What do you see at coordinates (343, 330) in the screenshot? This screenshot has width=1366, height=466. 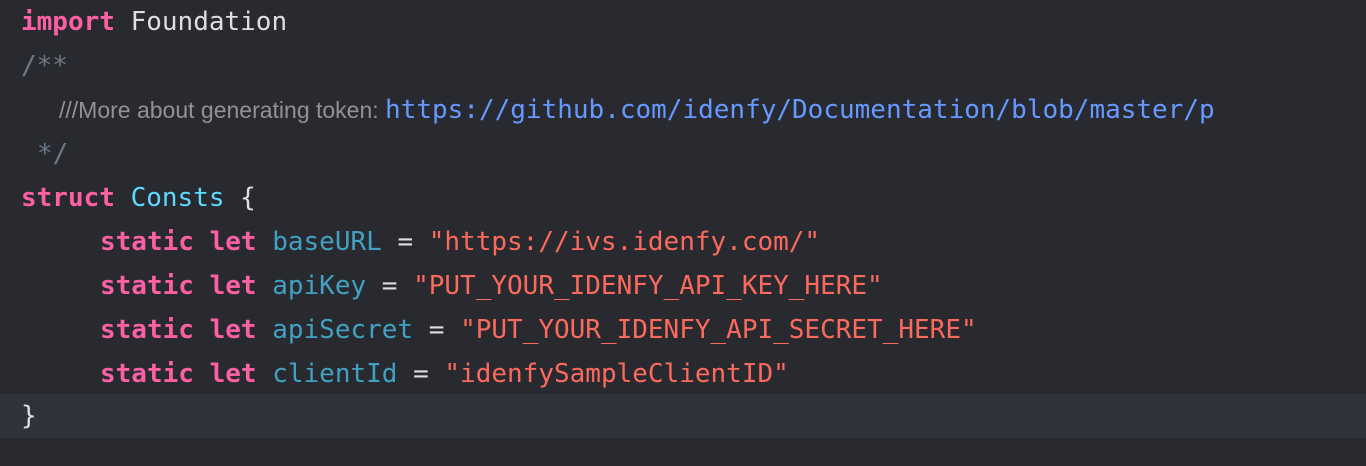 I see `property-name: apiSecret` at bounding box center [343, 330].